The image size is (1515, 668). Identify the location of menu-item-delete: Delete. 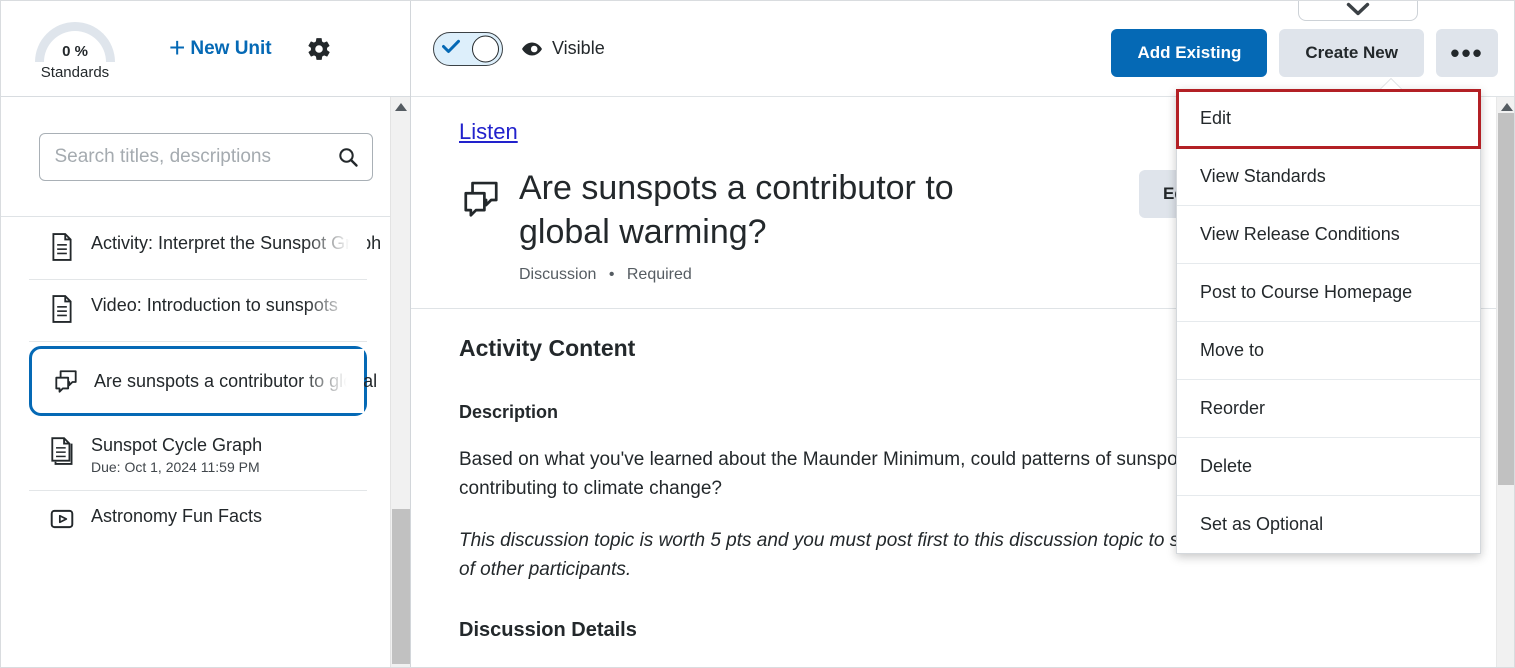
(1328, 467).